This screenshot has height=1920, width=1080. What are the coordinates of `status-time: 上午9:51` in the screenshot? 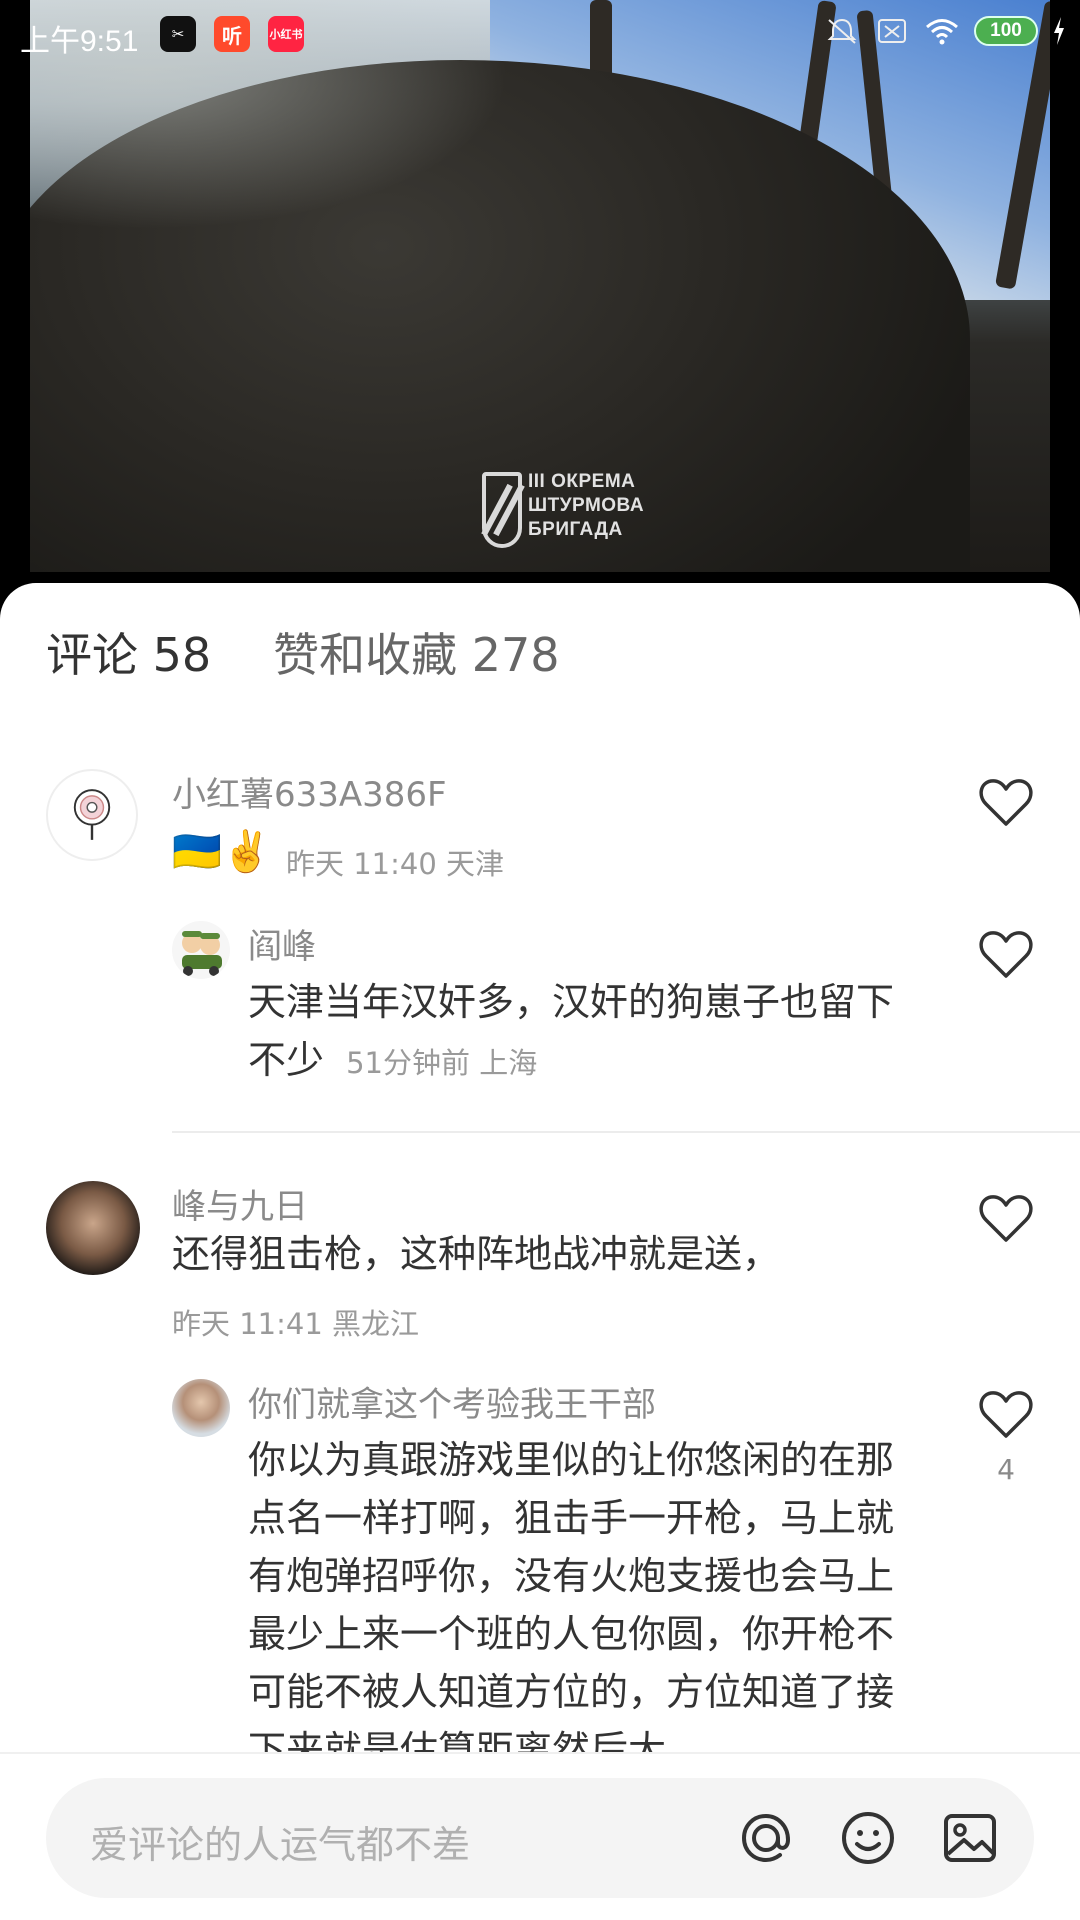 It's located at (79, 41).